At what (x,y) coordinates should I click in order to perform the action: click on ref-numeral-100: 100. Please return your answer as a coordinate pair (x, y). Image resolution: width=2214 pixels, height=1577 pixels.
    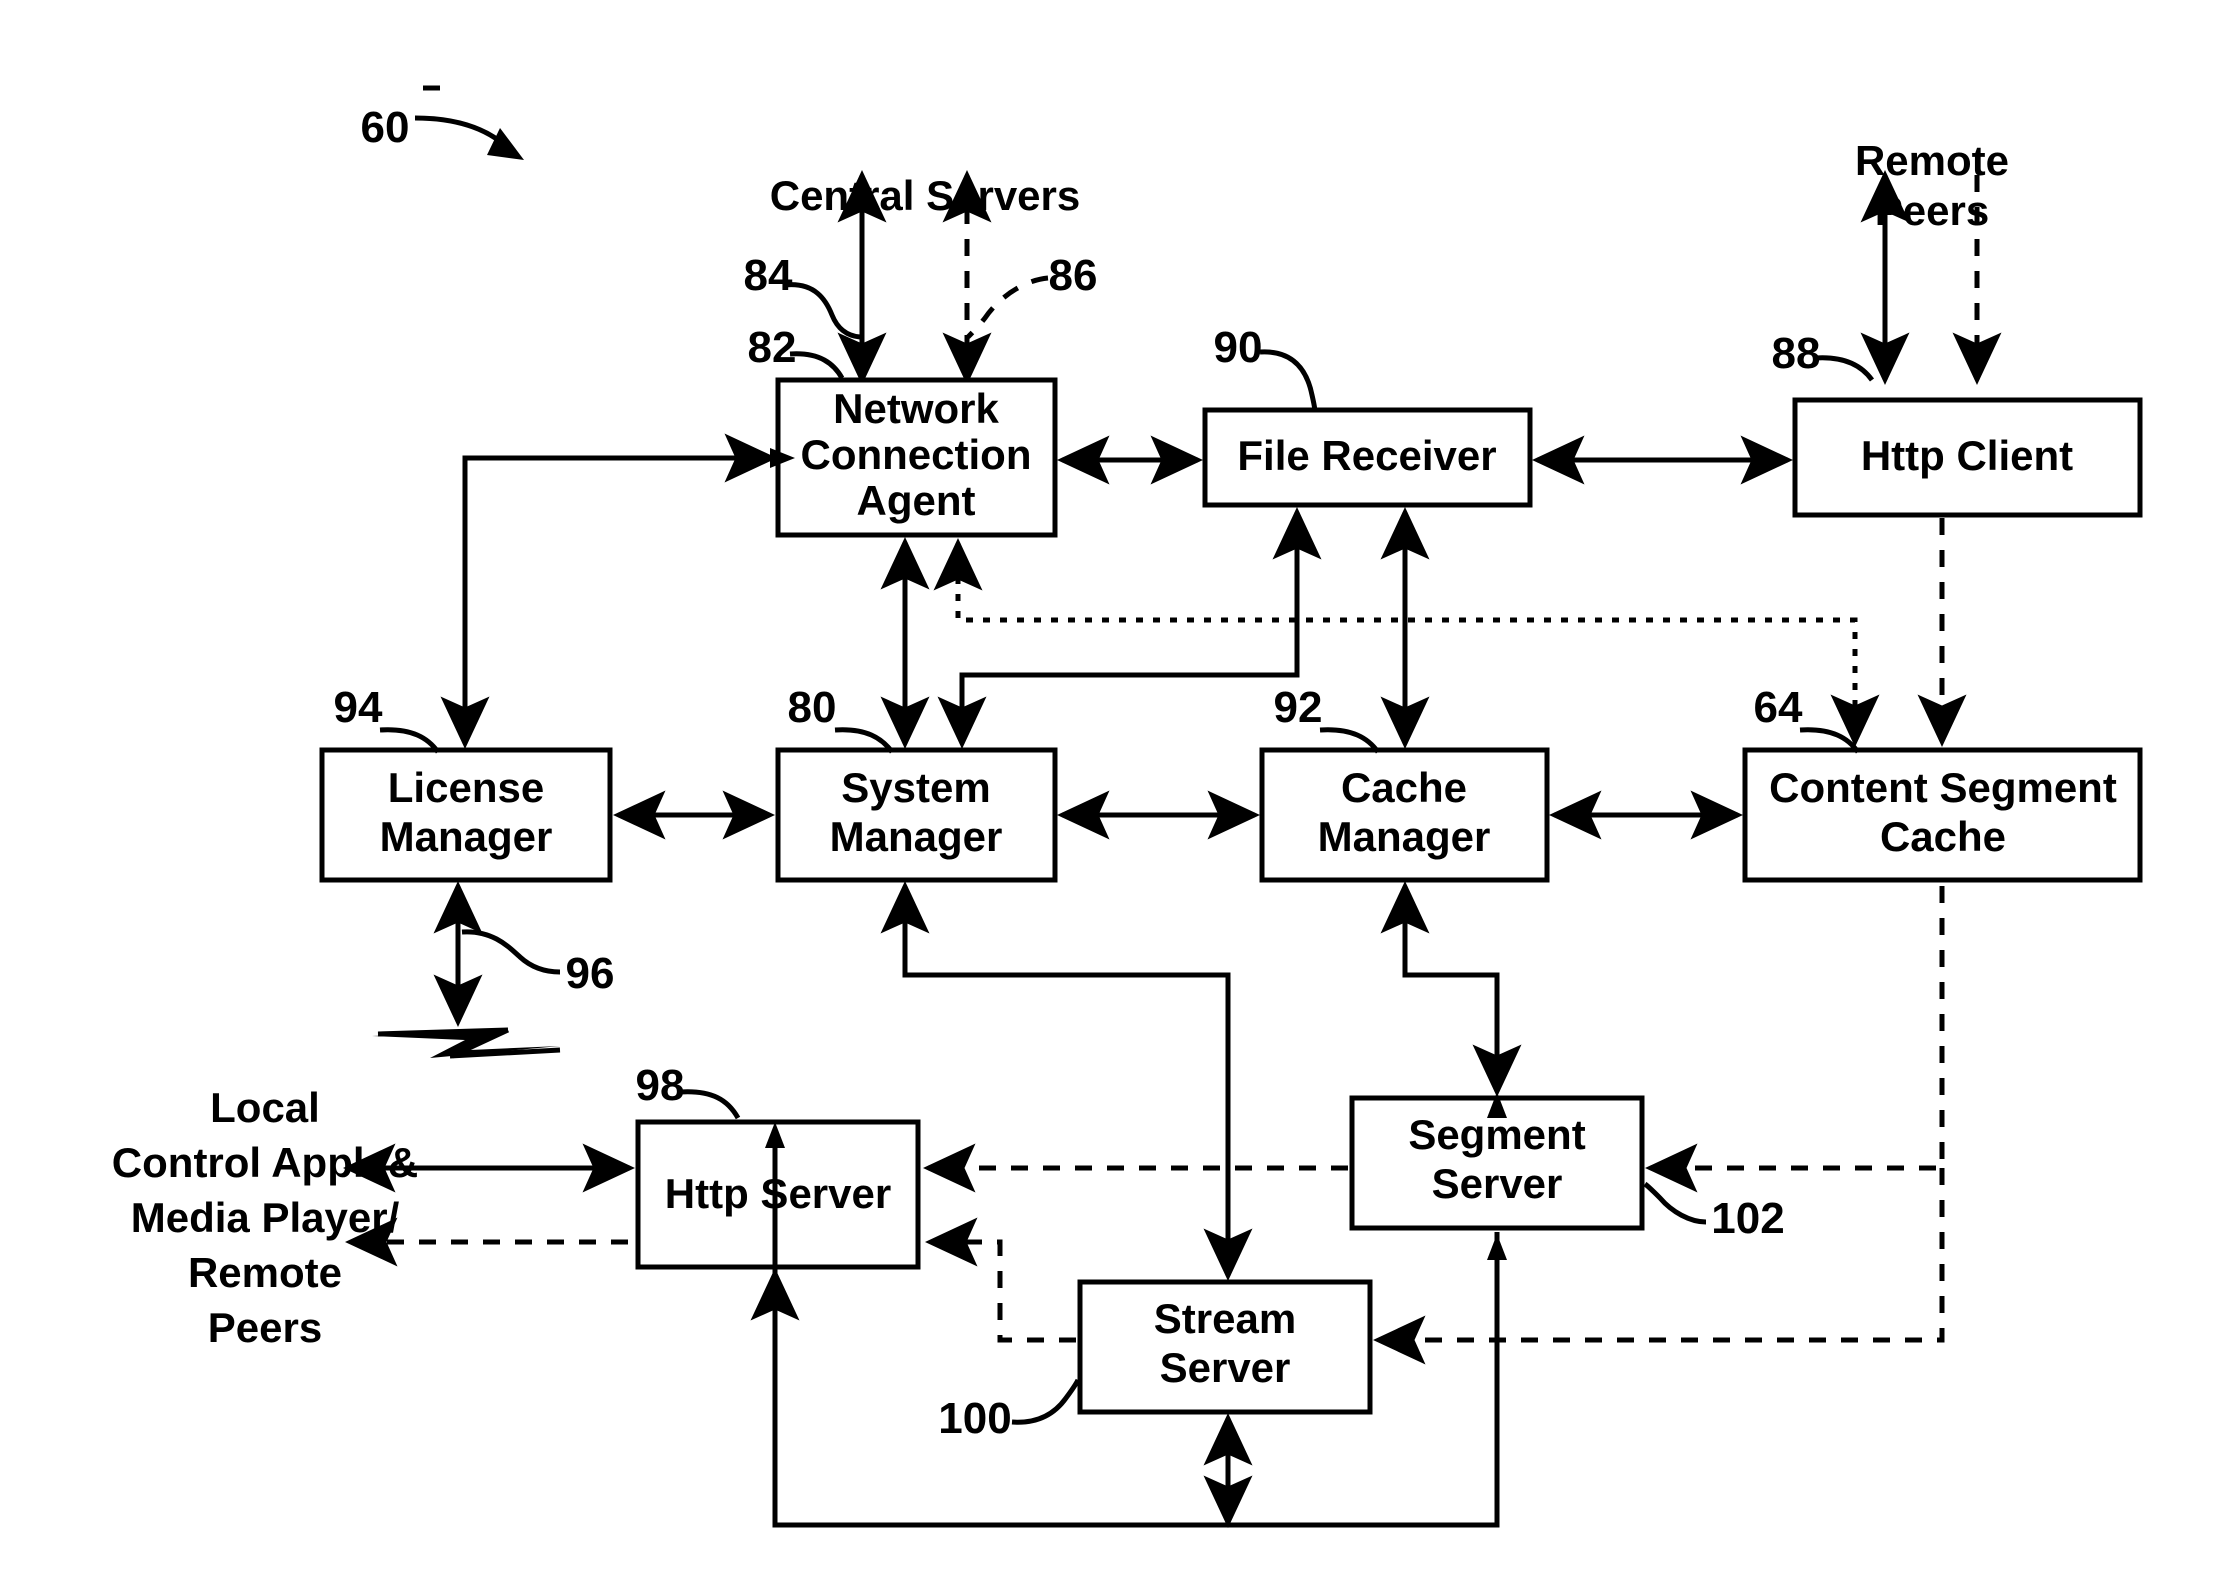
    Looking at the image, I should click on (974, 1418).